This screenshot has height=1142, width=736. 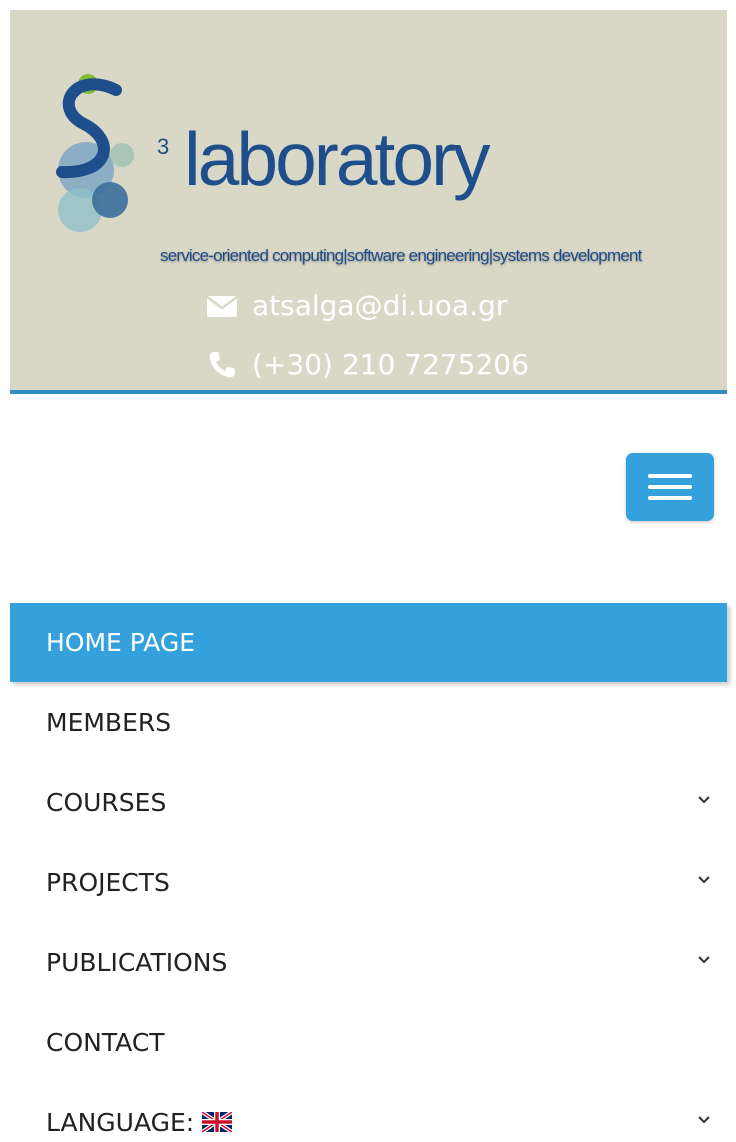 I want to click on header-divider, so click(x=368, y=392).